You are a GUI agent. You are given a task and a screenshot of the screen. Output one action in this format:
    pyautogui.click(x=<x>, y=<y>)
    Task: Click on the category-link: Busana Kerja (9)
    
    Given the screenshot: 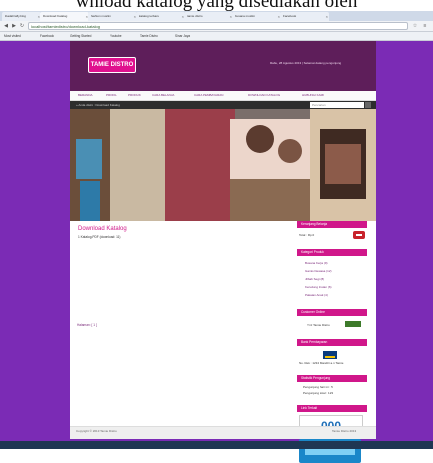 What is the action you would take?
    pyautogui.click(x=316, y=263)
    